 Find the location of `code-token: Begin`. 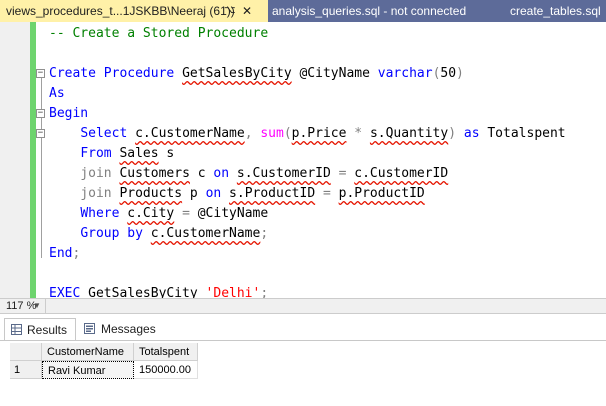

code-token: Begin is located at coordinates (69, 113).